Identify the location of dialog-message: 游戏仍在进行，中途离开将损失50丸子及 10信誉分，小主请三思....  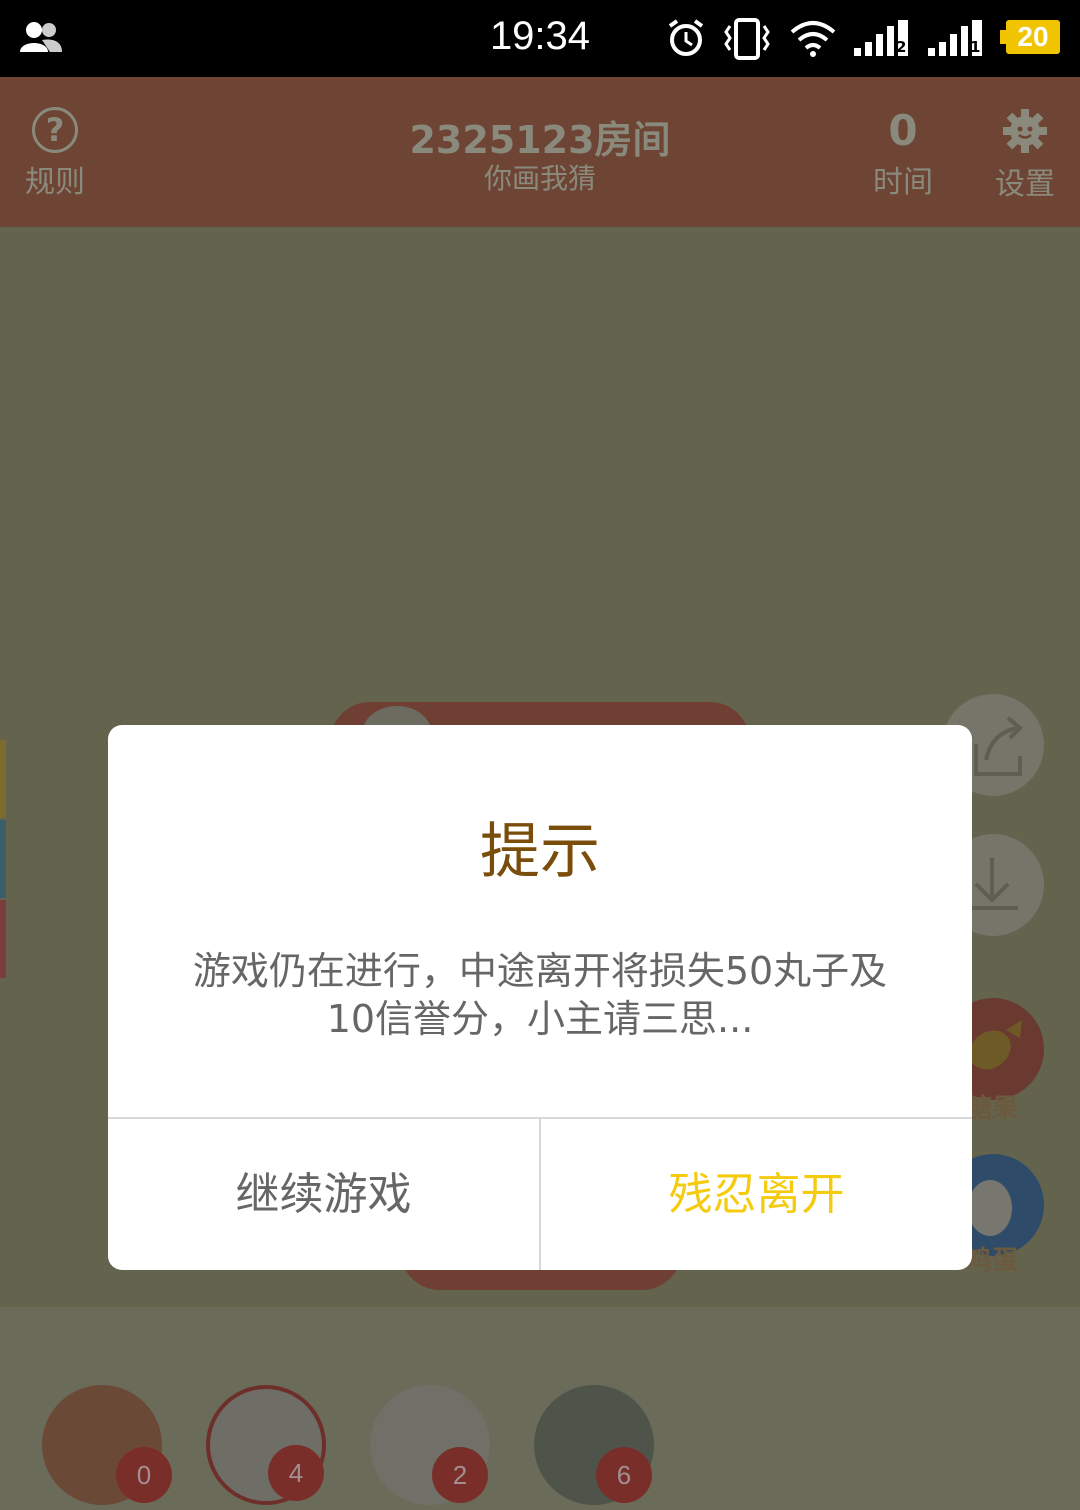
(540, 995).